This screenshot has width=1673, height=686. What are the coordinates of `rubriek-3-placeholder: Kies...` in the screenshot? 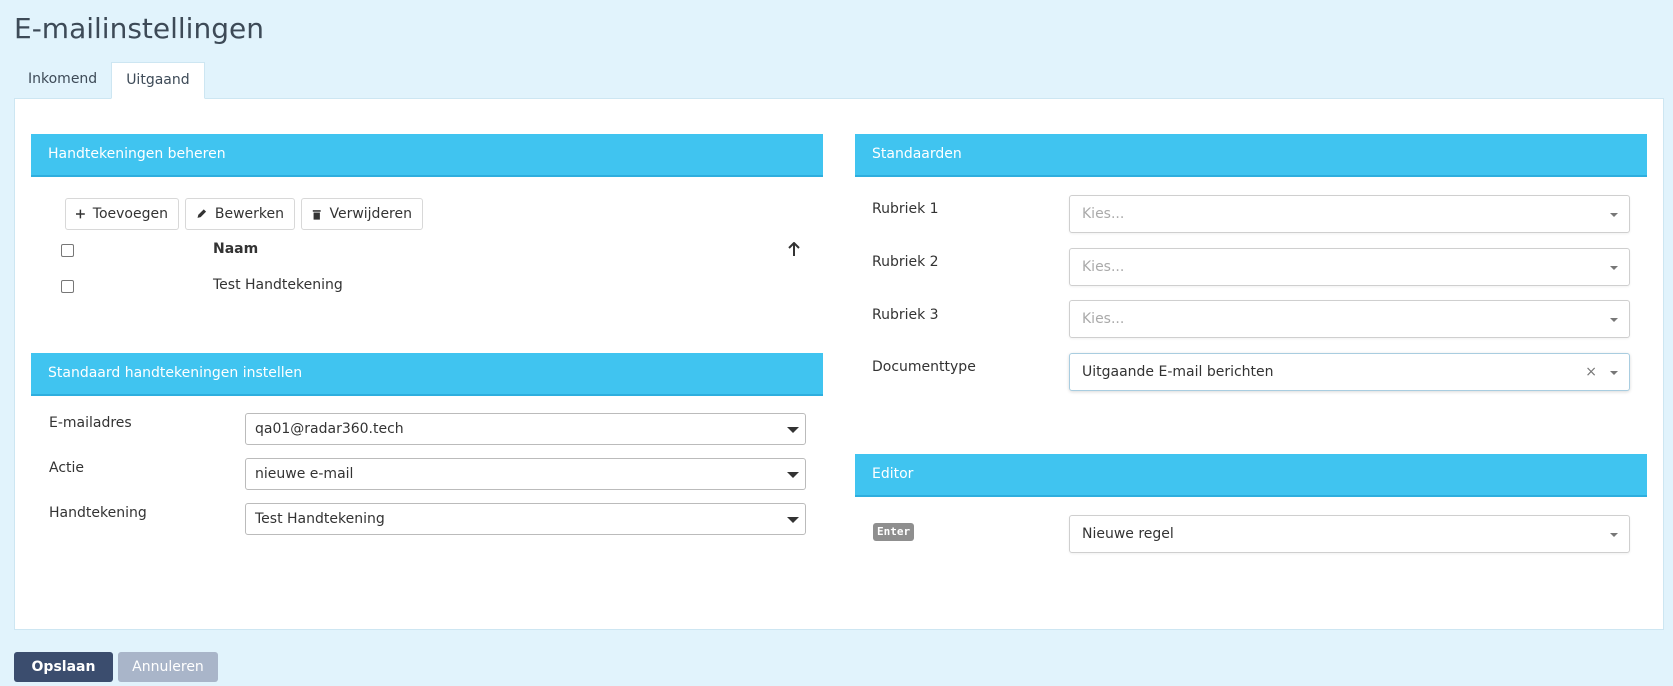 It's located at (1103, 319).